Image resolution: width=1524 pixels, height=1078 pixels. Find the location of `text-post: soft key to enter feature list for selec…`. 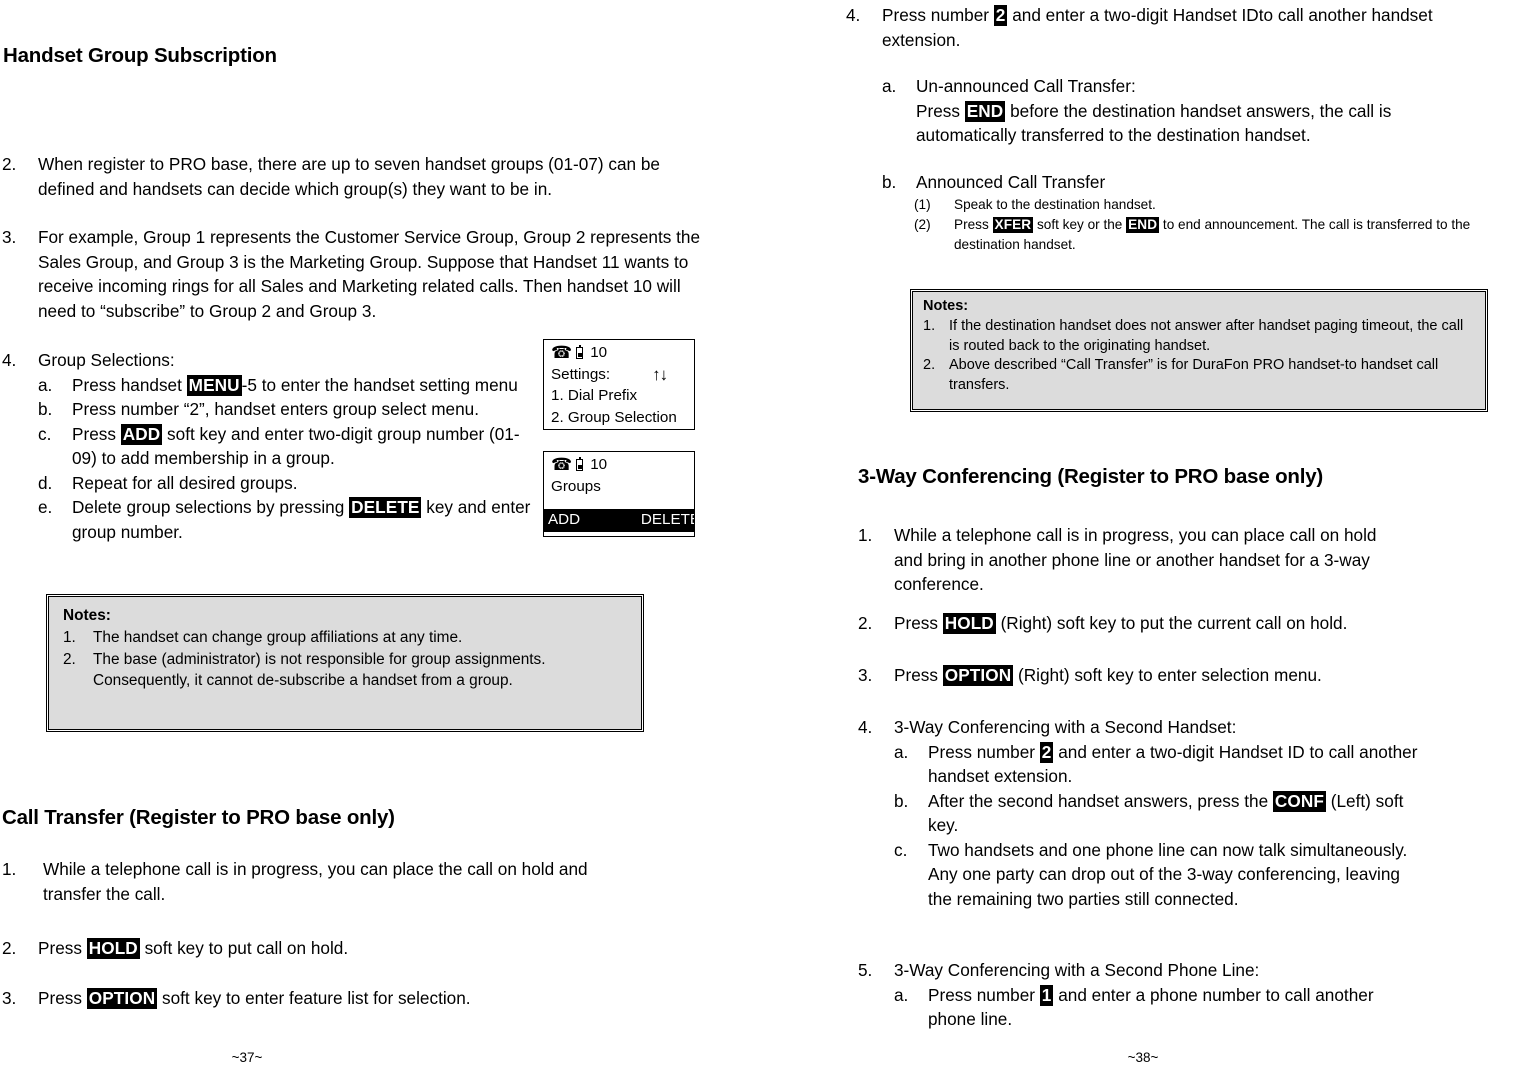

text-post: soft key to enter feature list for selec… is located at coordinates (314, 998).